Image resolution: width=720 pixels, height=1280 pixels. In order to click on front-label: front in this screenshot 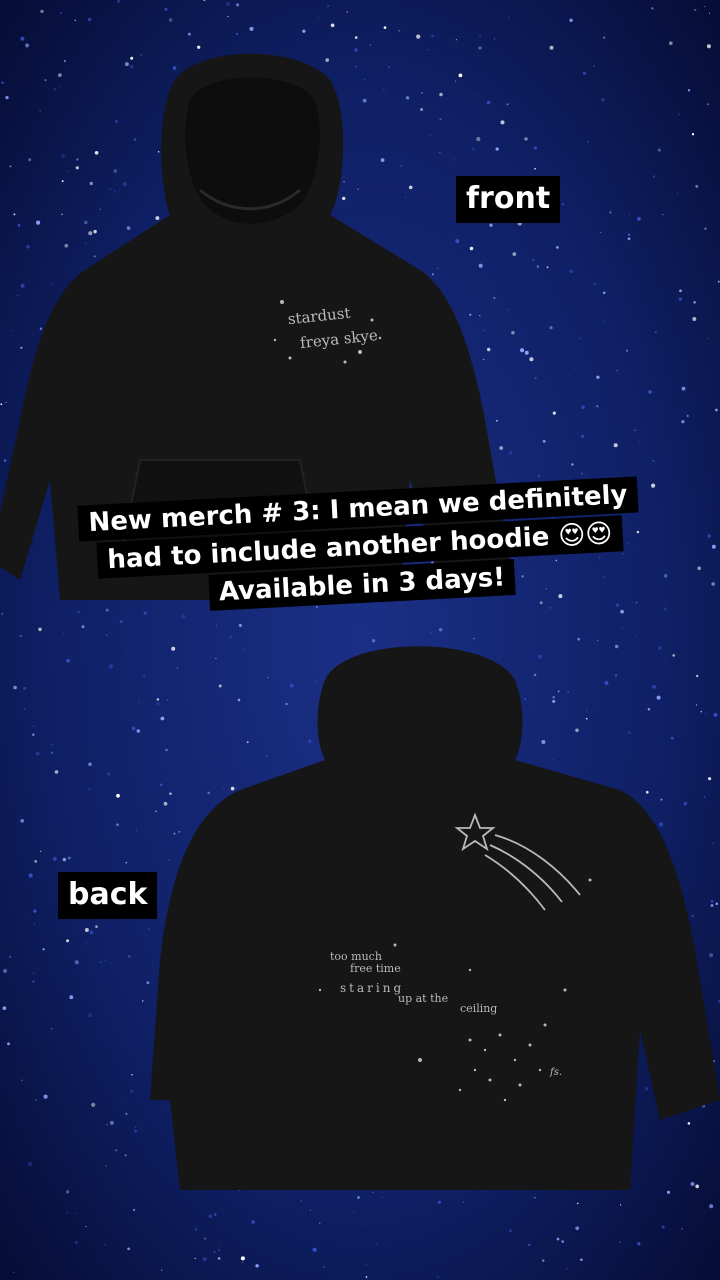, I will do `click(508, 199)`.